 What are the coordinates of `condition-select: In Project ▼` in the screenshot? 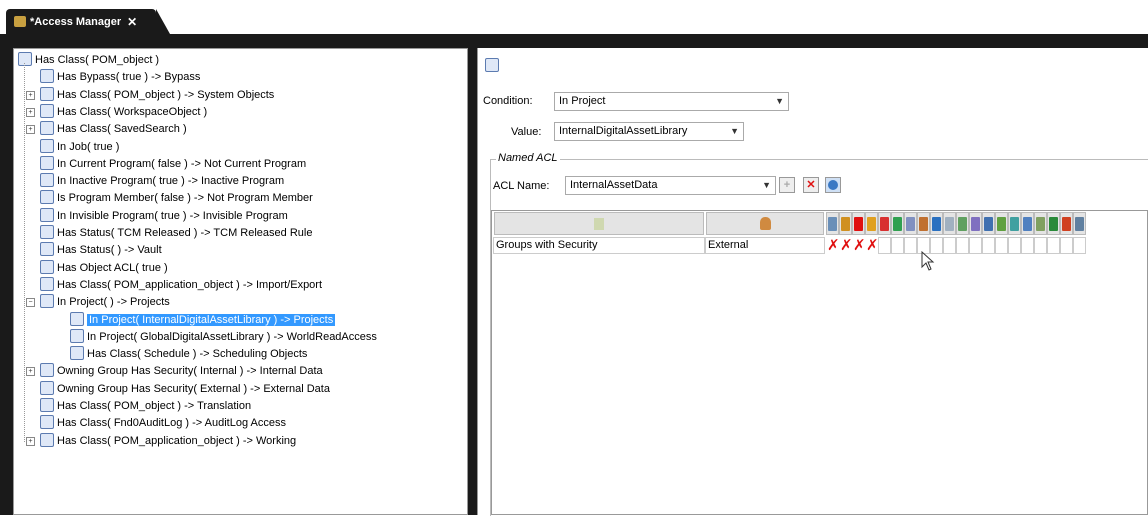 It's located at (671, 101).